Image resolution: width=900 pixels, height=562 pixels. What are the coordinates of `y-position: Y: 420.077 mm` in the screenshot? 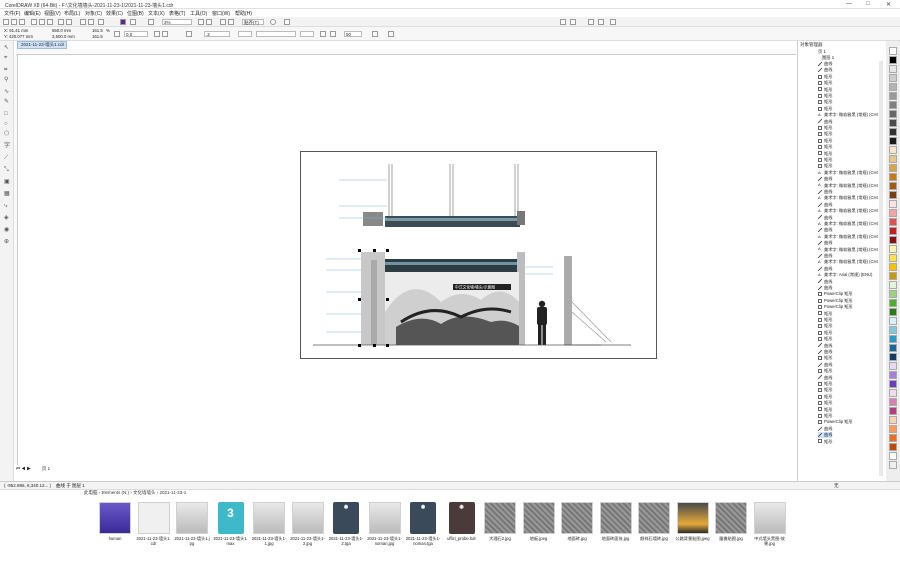 It's located at (18, 36).